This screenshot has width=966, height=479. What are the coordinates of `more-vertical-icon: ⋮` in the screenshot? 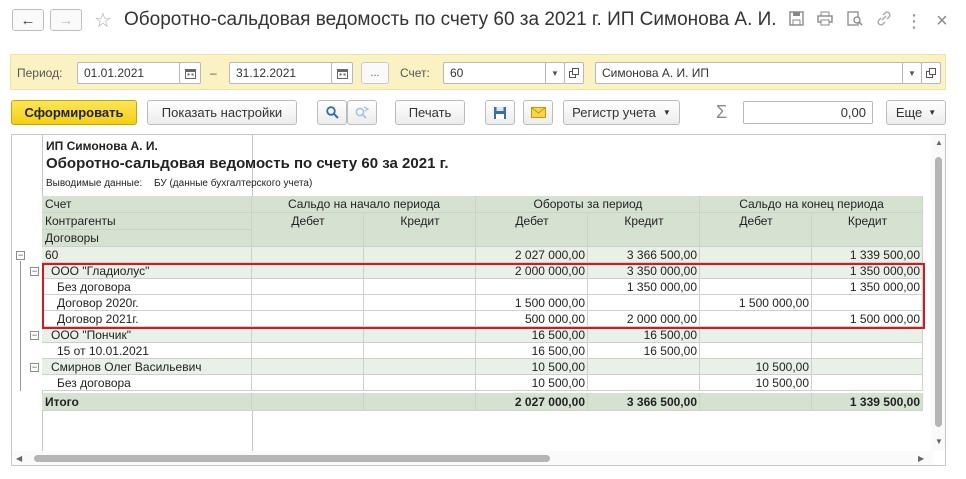 It's located at (914, 21).